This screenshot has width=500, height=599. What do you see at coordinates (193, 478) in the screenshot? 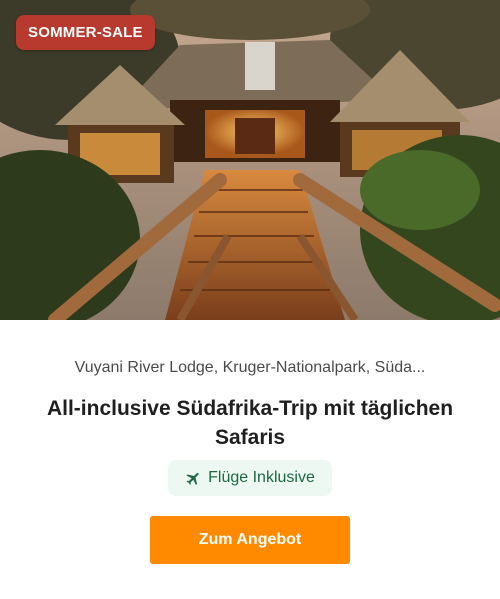
I see `airplane-icon` at bounding box center [193, 478].